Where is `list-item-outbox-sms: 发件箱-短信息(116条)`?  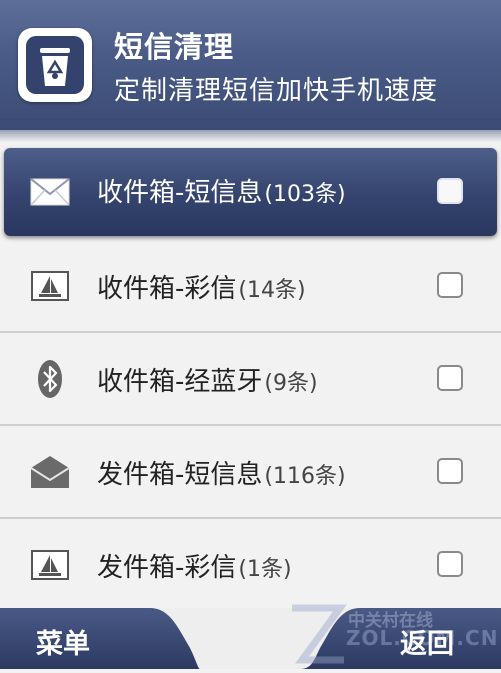 list-item-outbox-sms: 发件箱-短信息(116条) is located at coordinates (250, 472).